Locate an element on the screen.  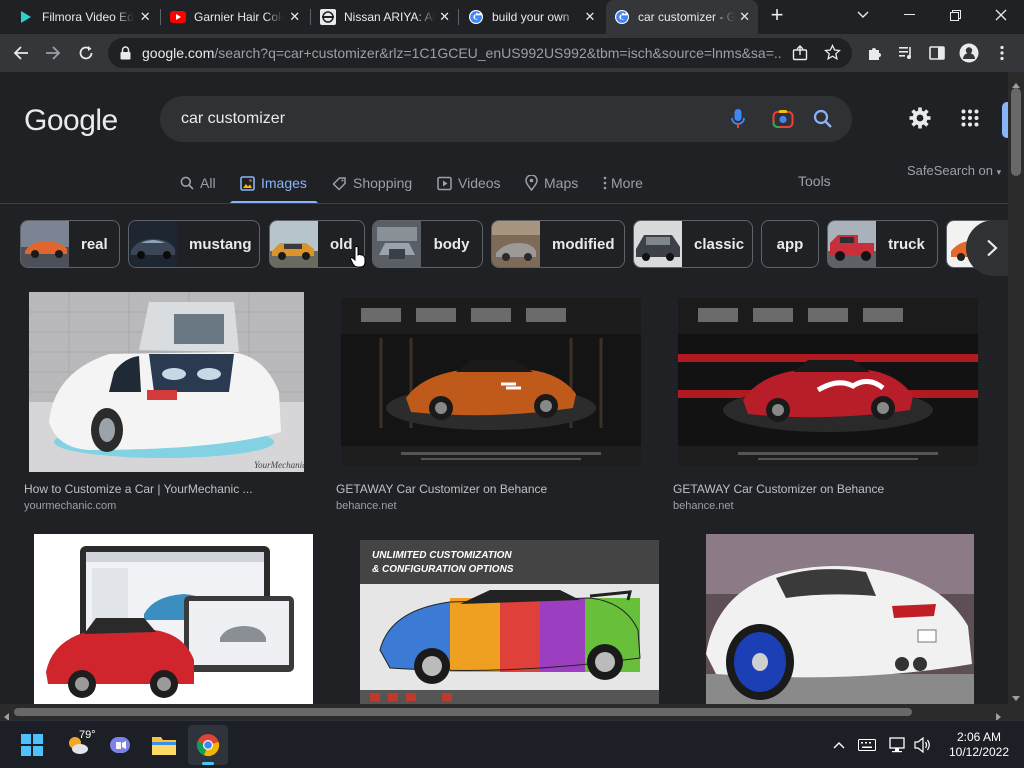
chrome-menu-icon is located at coordinates (1002, 53).